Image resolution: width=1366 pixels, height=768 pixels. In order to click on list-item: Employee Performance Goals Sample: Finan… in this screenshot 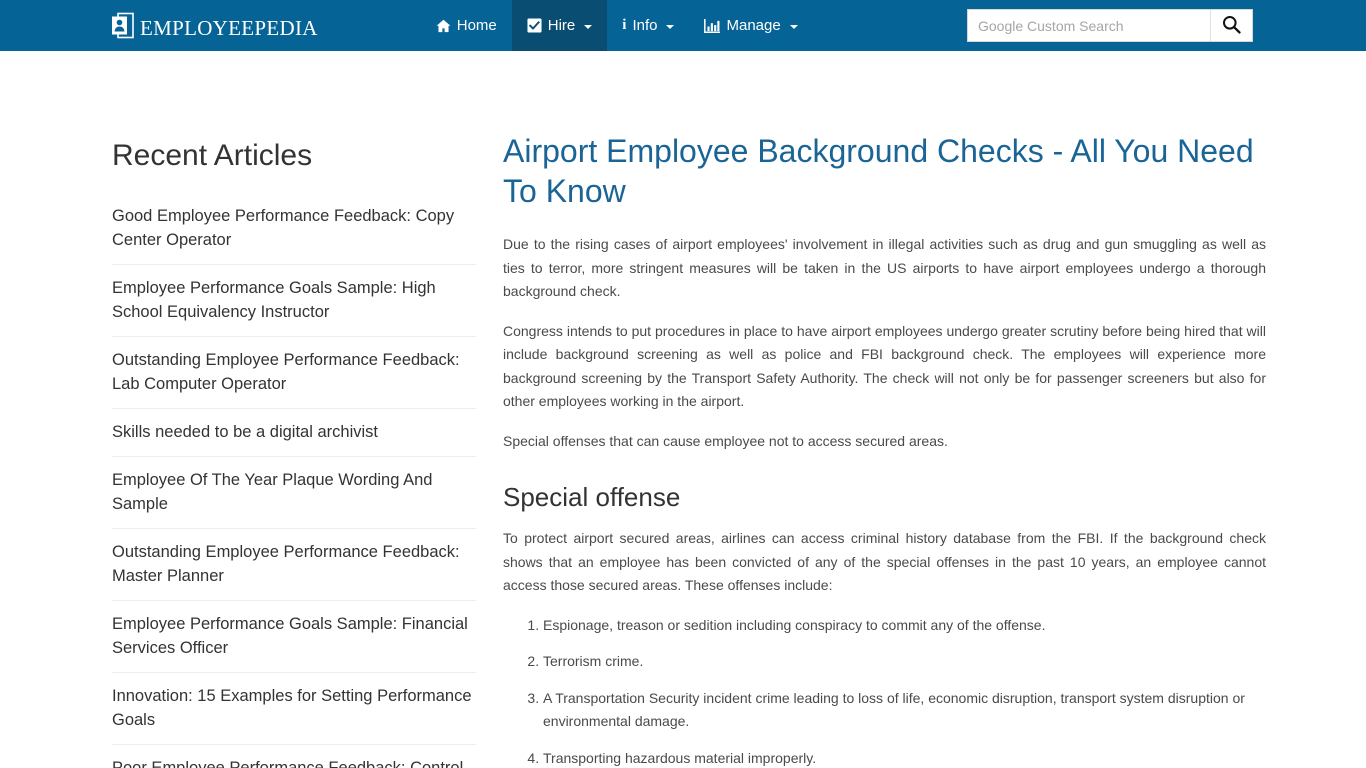, I will do `click(294, 637)`.